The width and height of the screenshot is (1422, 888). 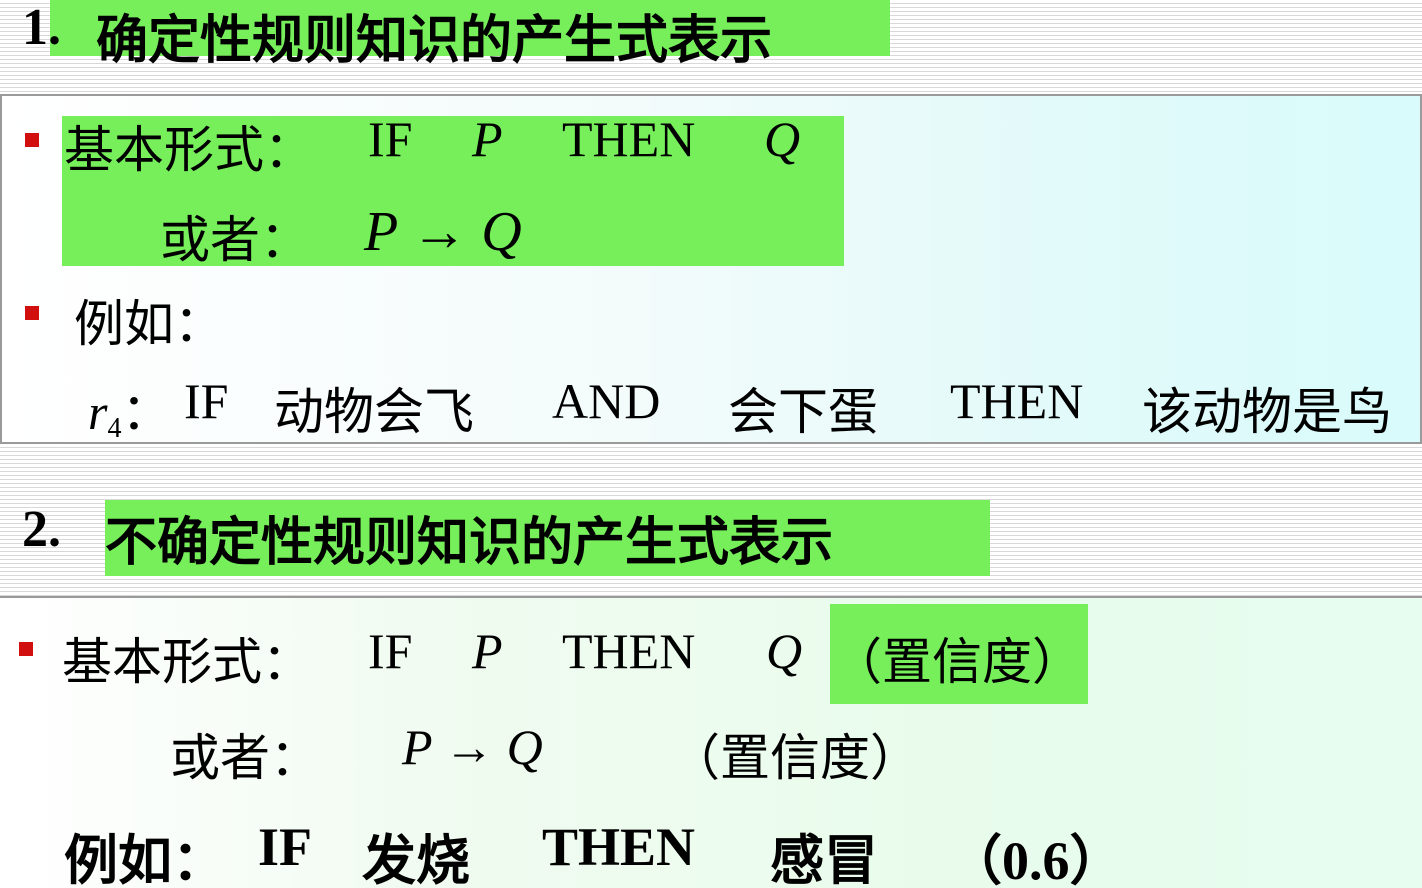 What do you see at coordinates (32, 140) in the screenshot?
I see `bullet-basic-form` at bounding box center [32, 140].